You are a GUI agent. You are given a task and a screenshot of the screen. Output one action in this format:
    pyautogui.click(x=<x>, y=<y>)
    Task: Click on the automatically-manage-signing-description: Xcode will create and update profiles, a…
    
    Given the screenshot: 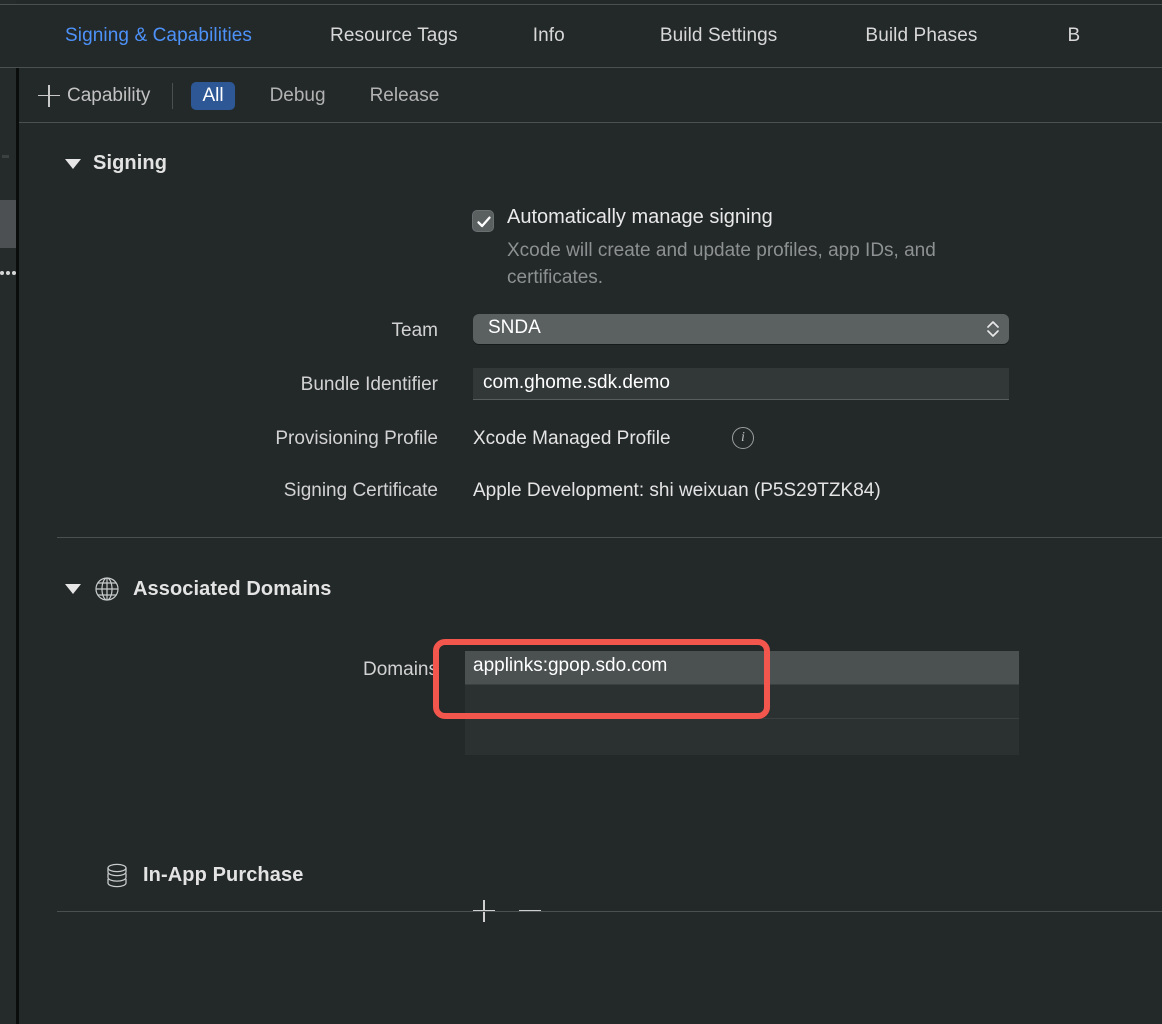 What is the action you would take?
    pyautogui.click(x=721, y=264)
    